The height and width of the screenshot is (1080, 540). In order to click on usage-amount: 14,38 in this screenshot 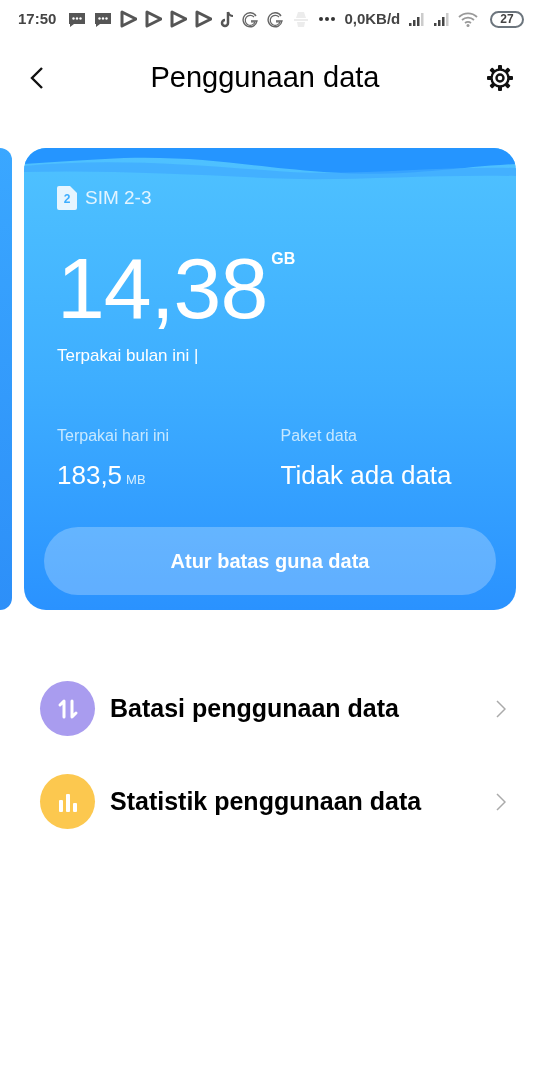, I will do `click(162, 287)`.